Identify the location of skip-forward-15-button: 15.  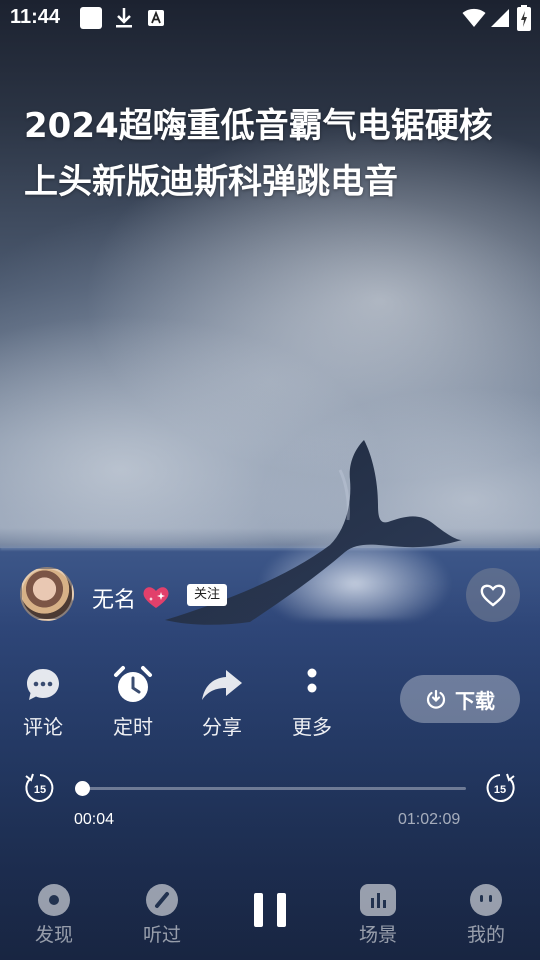
(500, 788).